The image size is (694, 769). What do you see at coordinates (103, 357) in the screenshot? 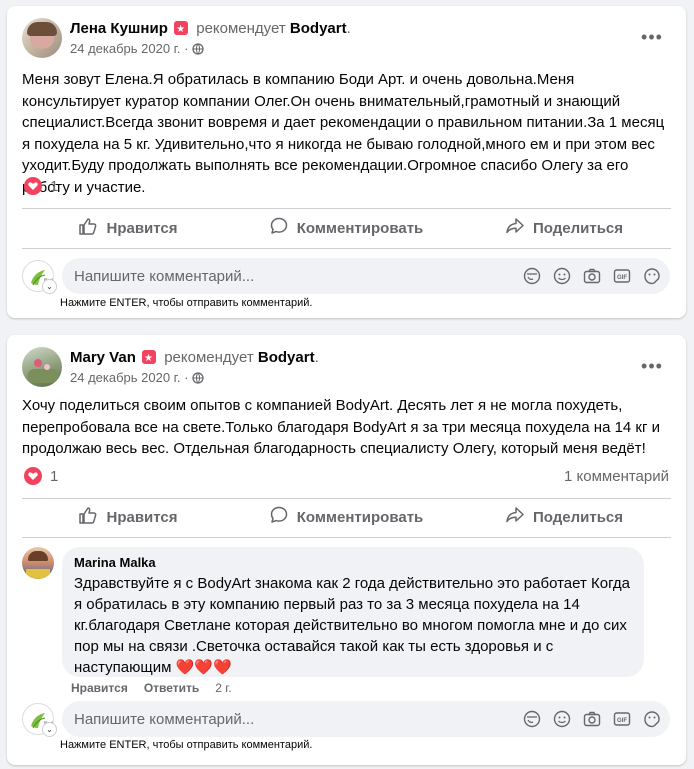
I see `author-name: Mary Van` at bounding box center [103, 357].